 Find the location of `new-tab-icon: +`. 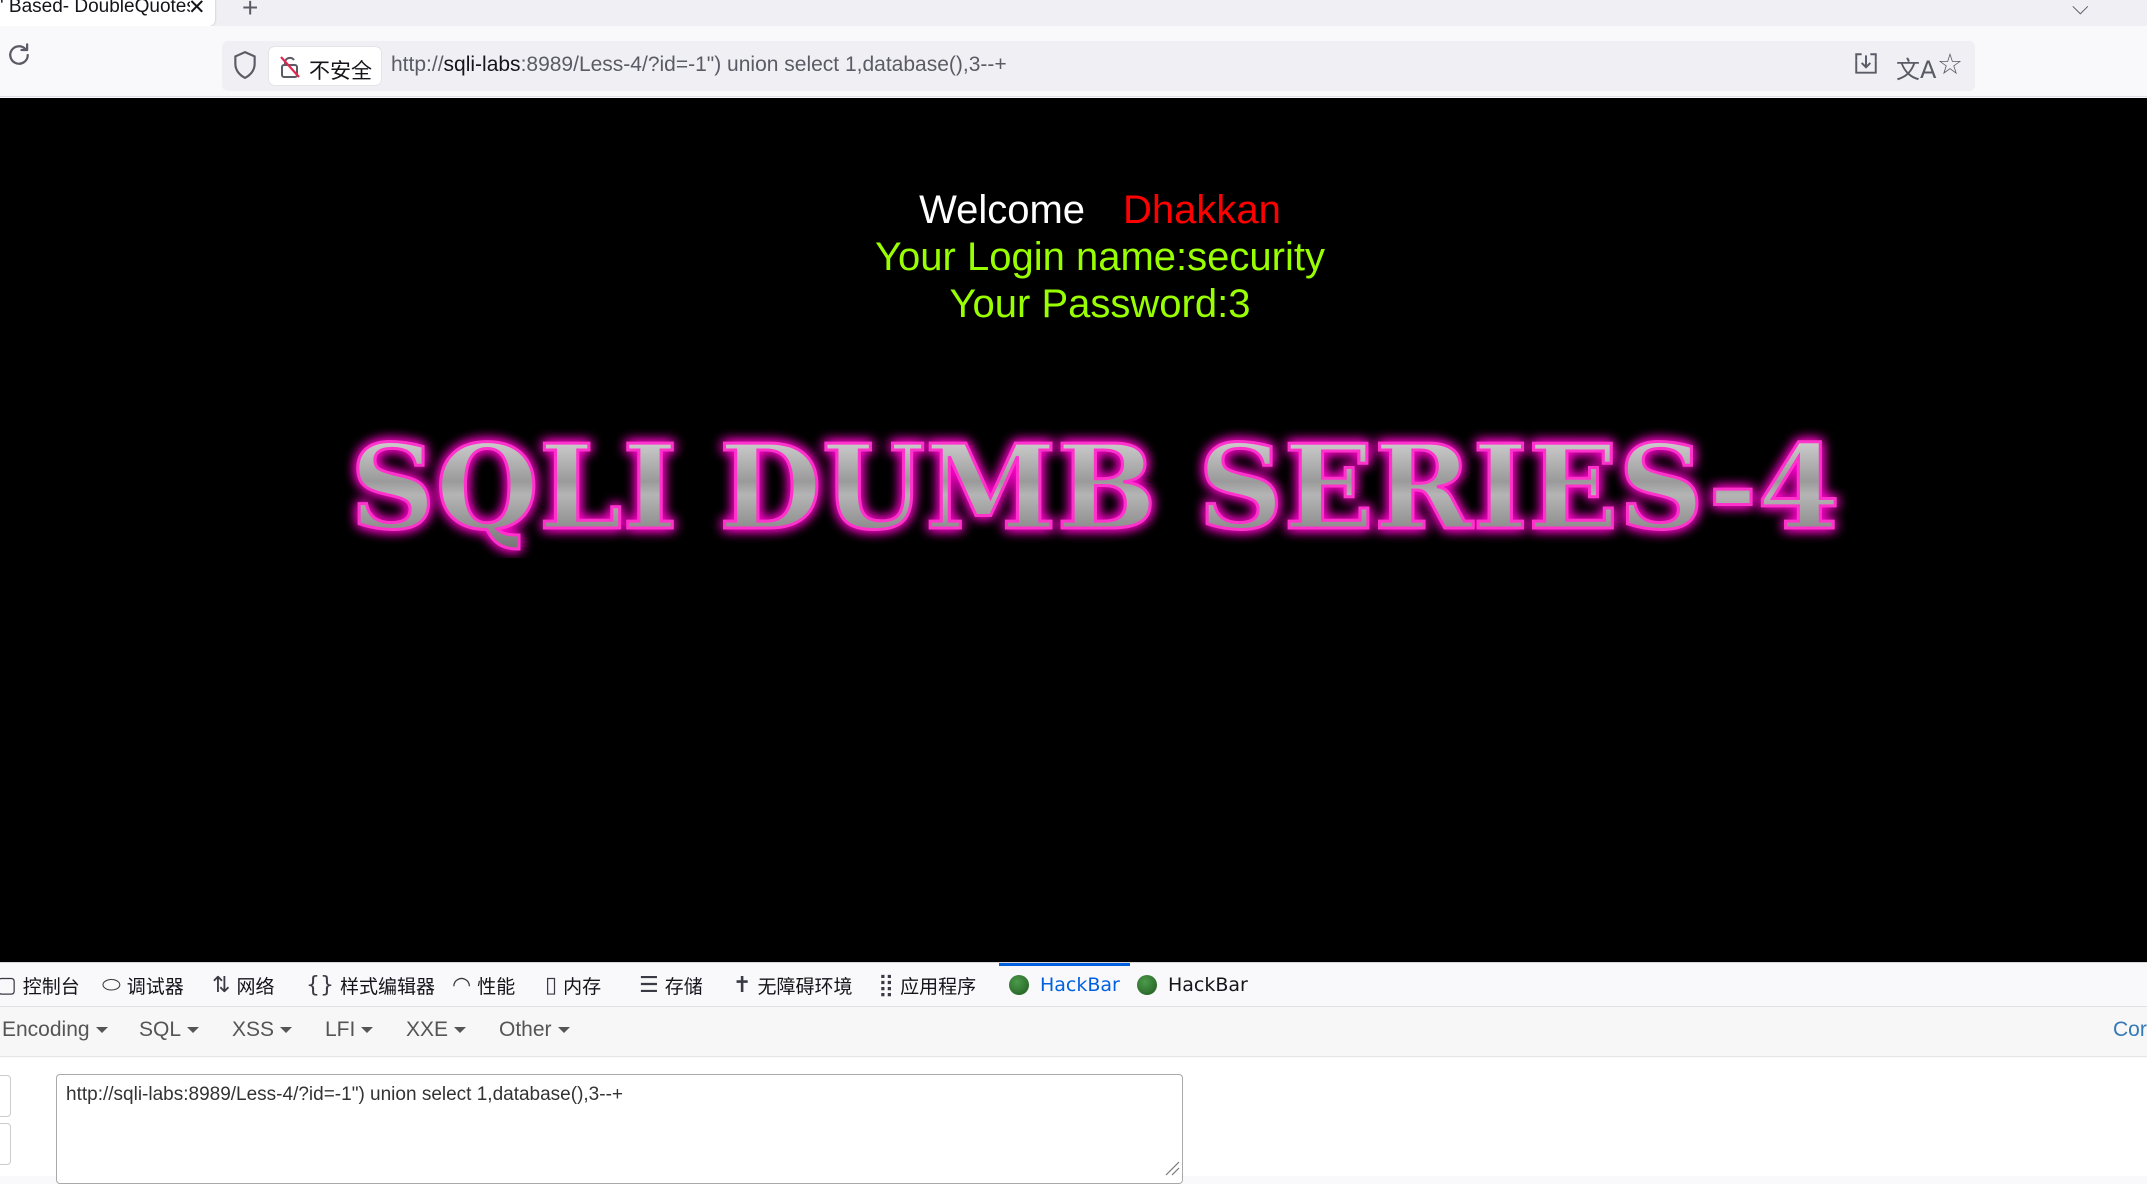

new-tab-icon: + is located at coordinates (250, 12).